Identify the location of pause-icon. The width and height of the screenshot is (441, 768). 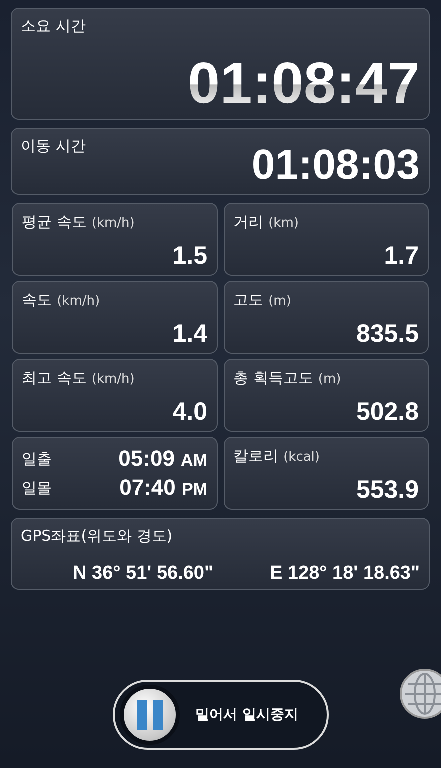
(149, 715).